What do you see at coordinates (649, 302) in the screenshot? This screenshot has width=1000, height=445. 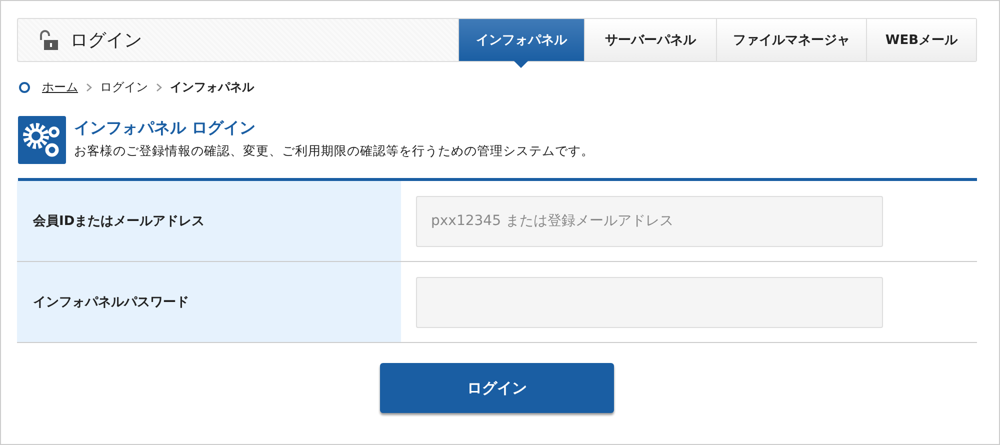 I see `input-field` at bounding box center [649, 302].